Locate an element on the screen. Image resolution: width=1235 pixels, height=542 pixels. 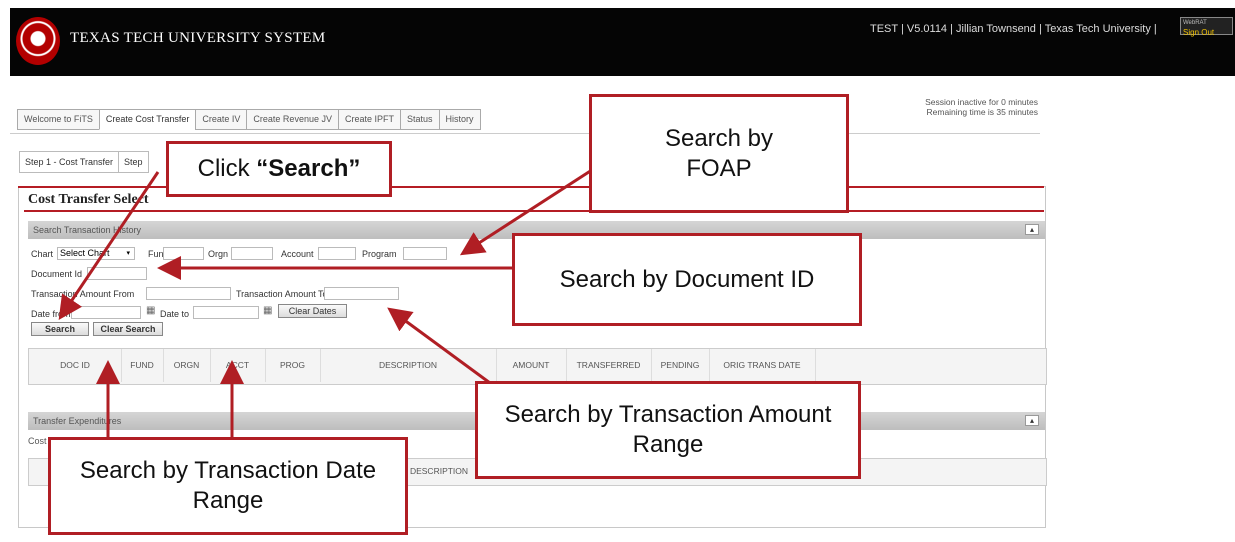
callout-click-text: Click is located at coordinates (223, 168).